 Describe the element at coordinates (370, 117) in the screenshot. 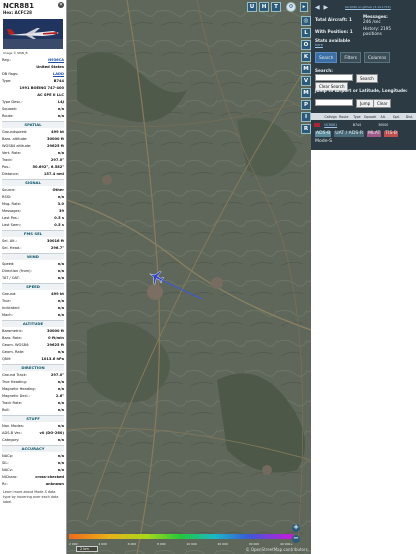

I see `column-header: Squawk` at that location.